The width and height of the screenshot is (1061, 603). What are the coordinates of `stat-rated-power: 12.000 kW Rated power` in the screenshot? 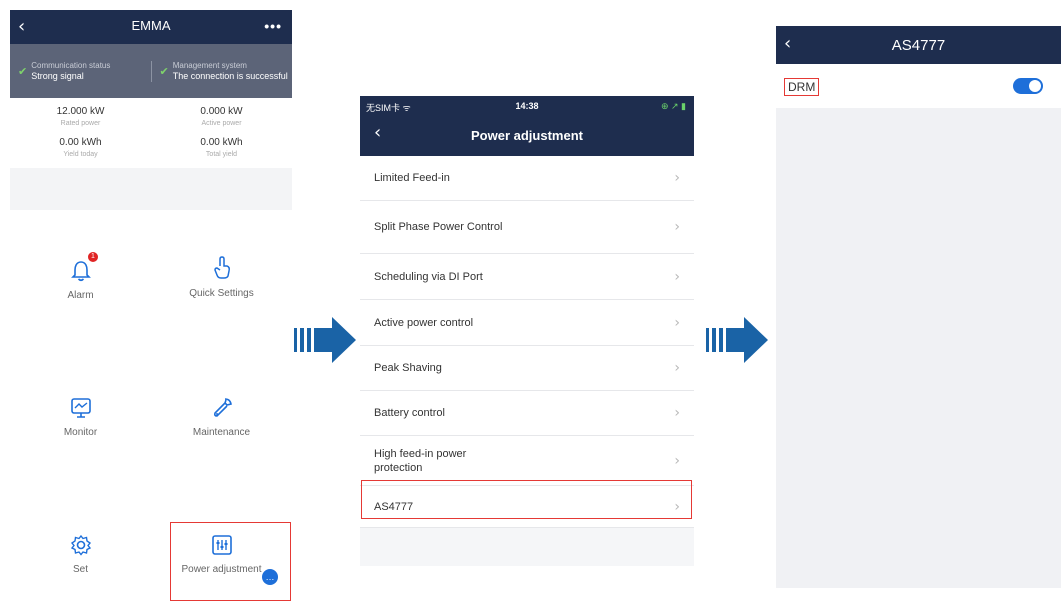 It's located at (80, 116).